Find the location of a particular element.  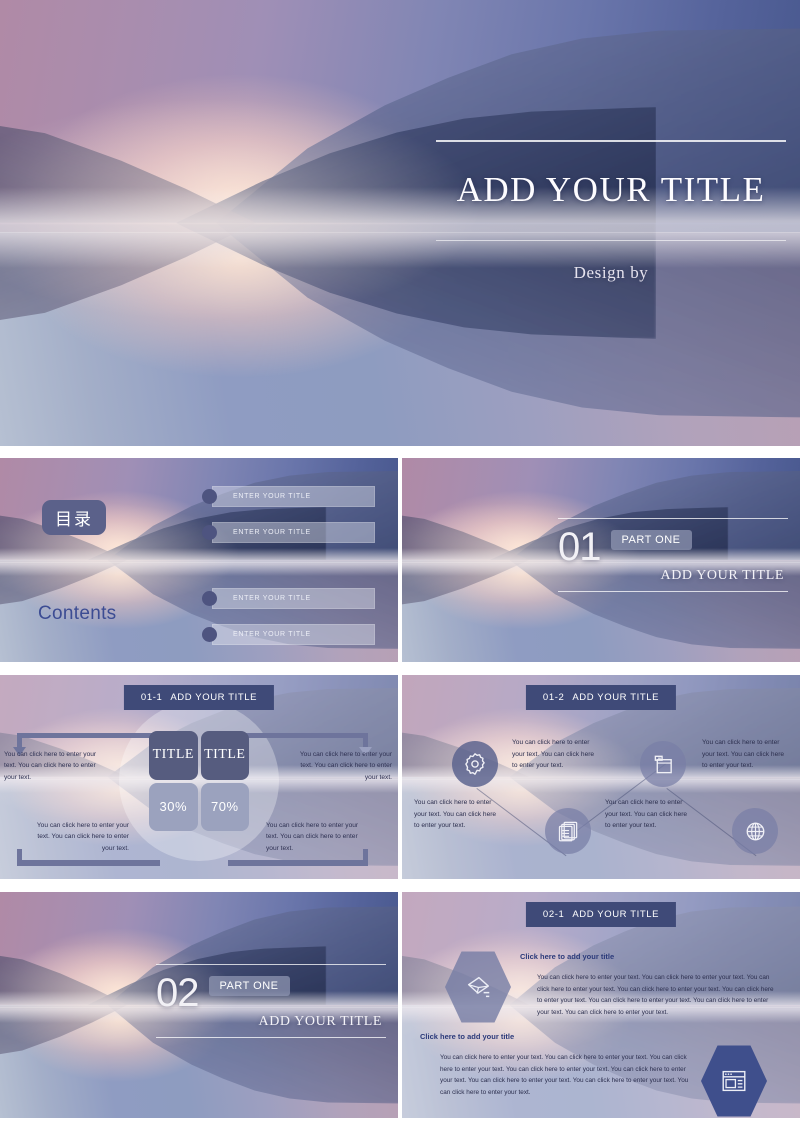

folder-icon-glyph is located at coordinates (663, 764).